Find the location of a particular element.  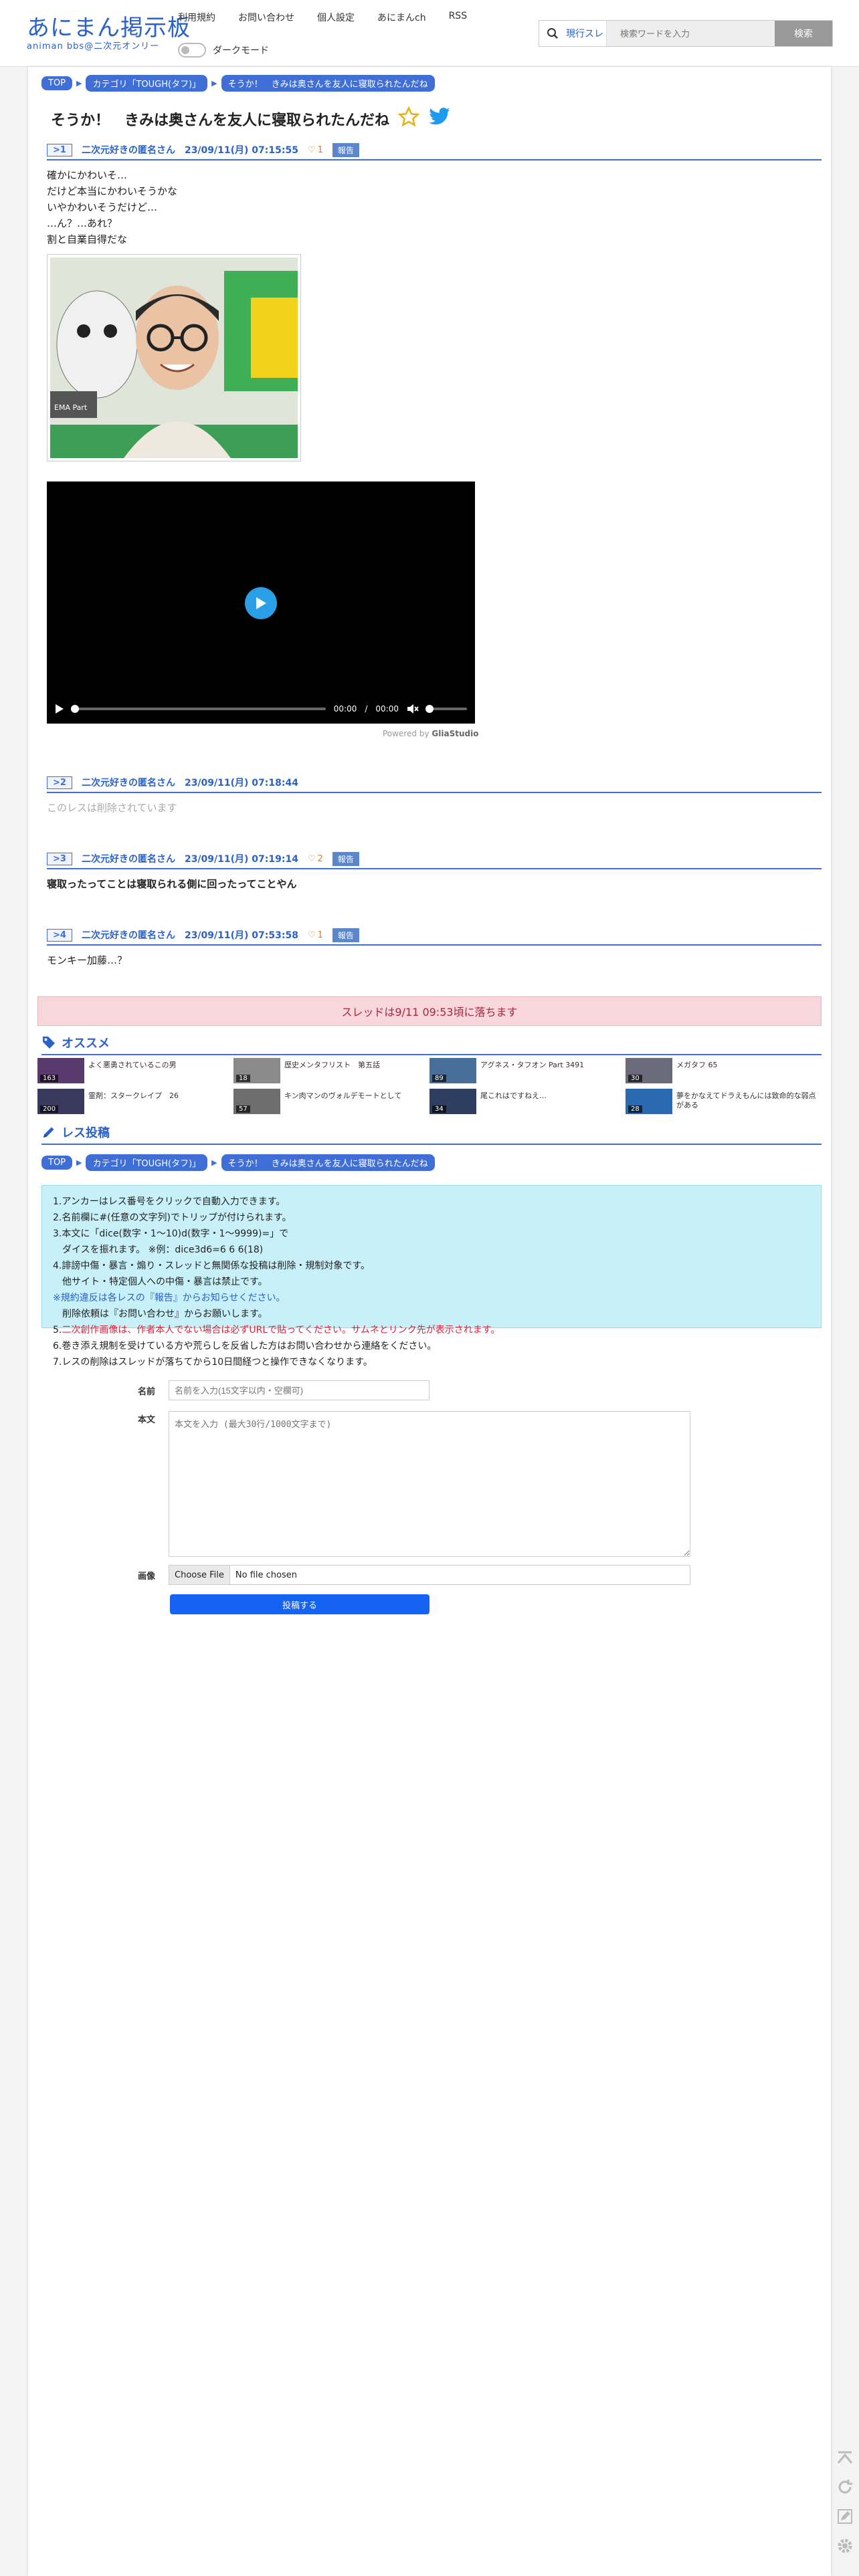

nav-animanch: あにまんch is located at coordinates (401, 17).